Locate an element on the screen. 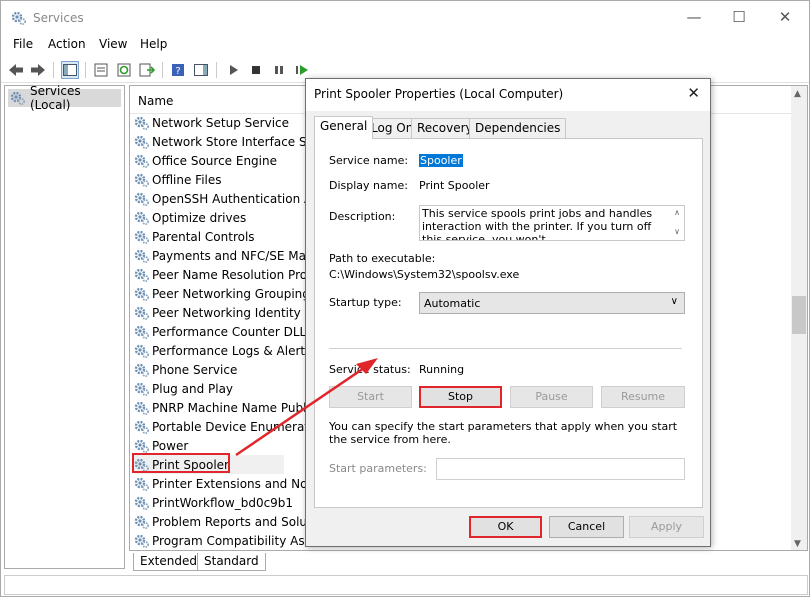  menu-action: Action is located at coordinates (67, 44).